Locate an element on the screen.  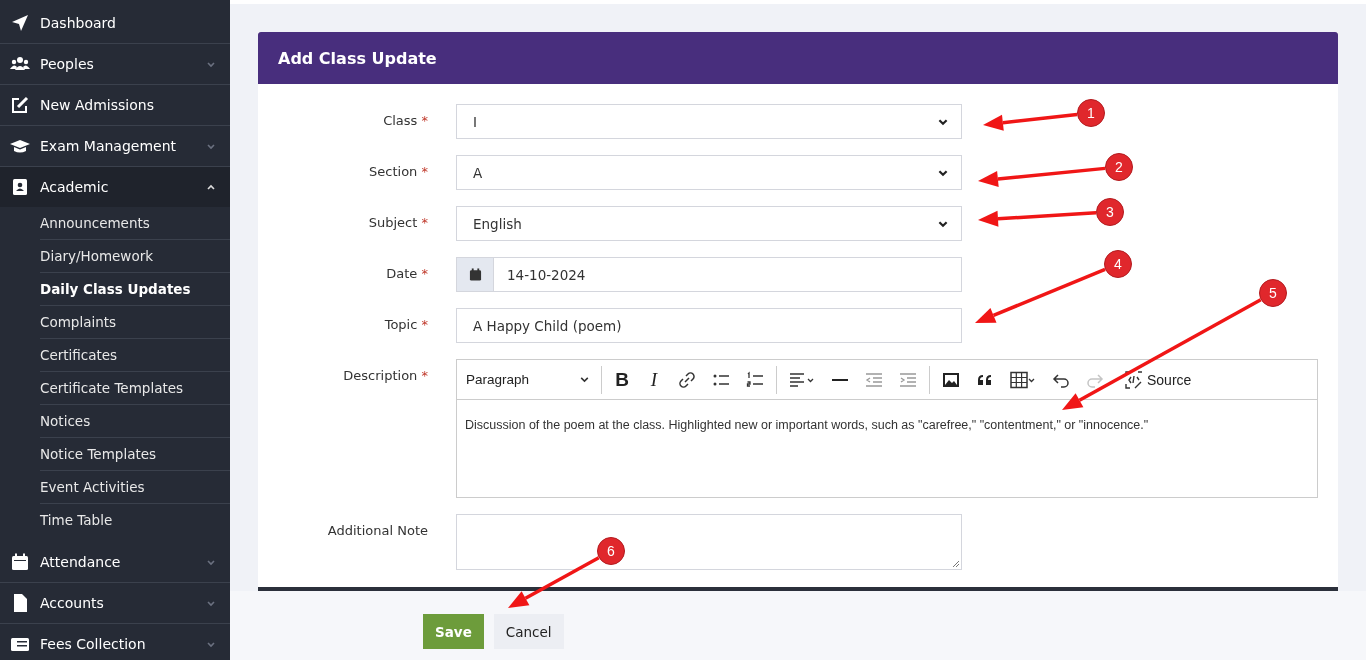
source-code-icon is located at coordinates (1134, 379).